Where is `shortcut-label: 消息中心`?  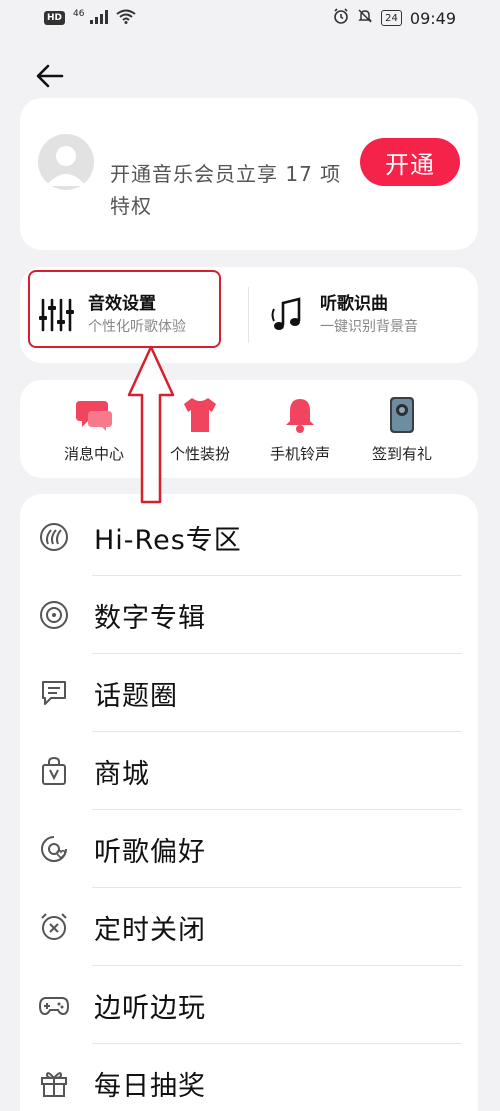
shortcut-label: 消息中心 is located at coordinates (93, 453).